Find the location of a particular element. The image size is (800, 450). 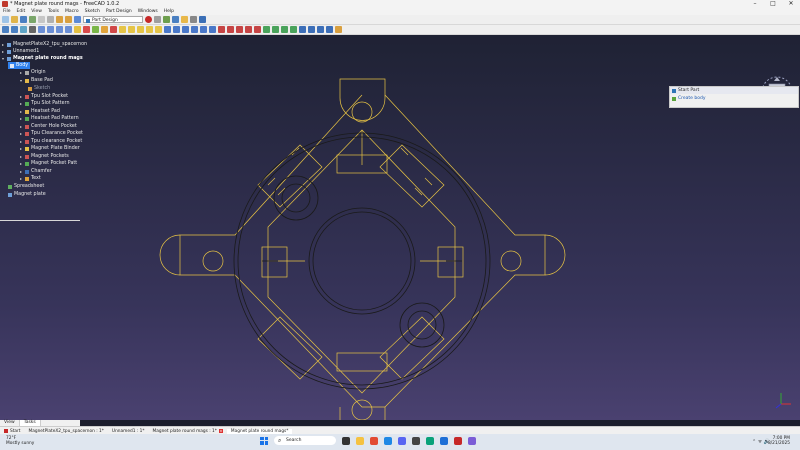

menu-view: View is located at coordinates (36, 11).